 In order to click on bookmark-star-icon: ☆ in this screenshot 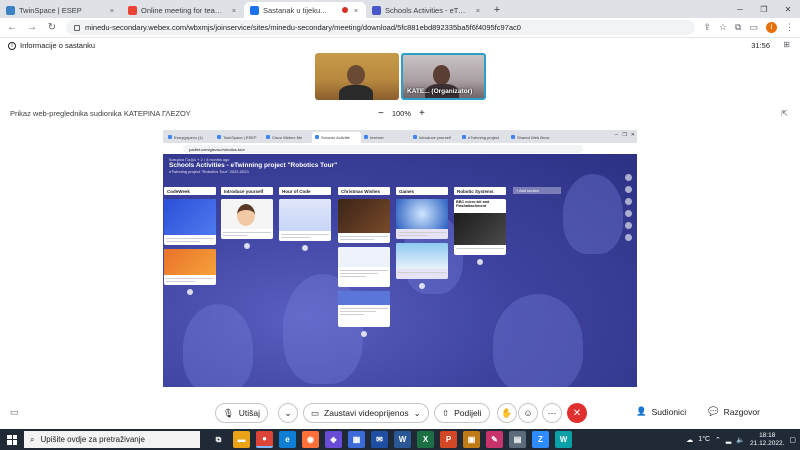, I will do `click(723, 27)`.